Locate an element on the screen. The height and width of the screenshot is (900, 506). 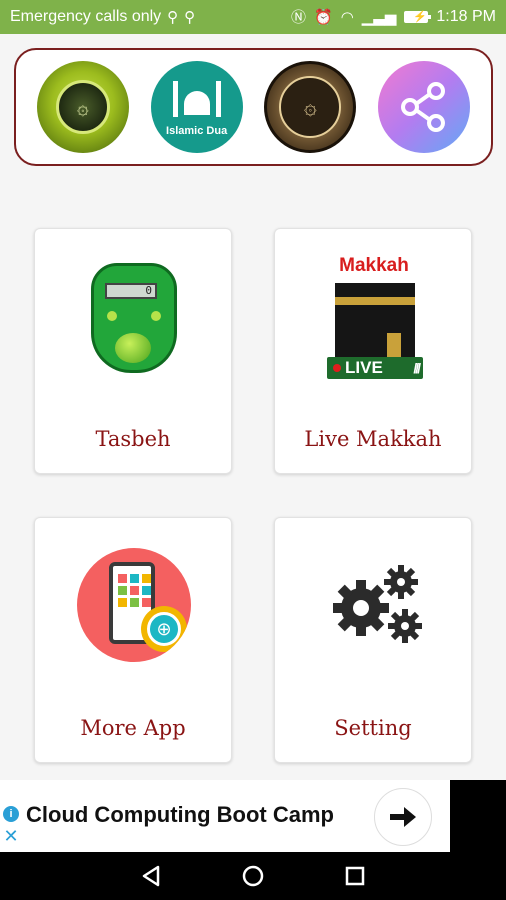
more-app-label: More App is located at coordinates (133, 728).